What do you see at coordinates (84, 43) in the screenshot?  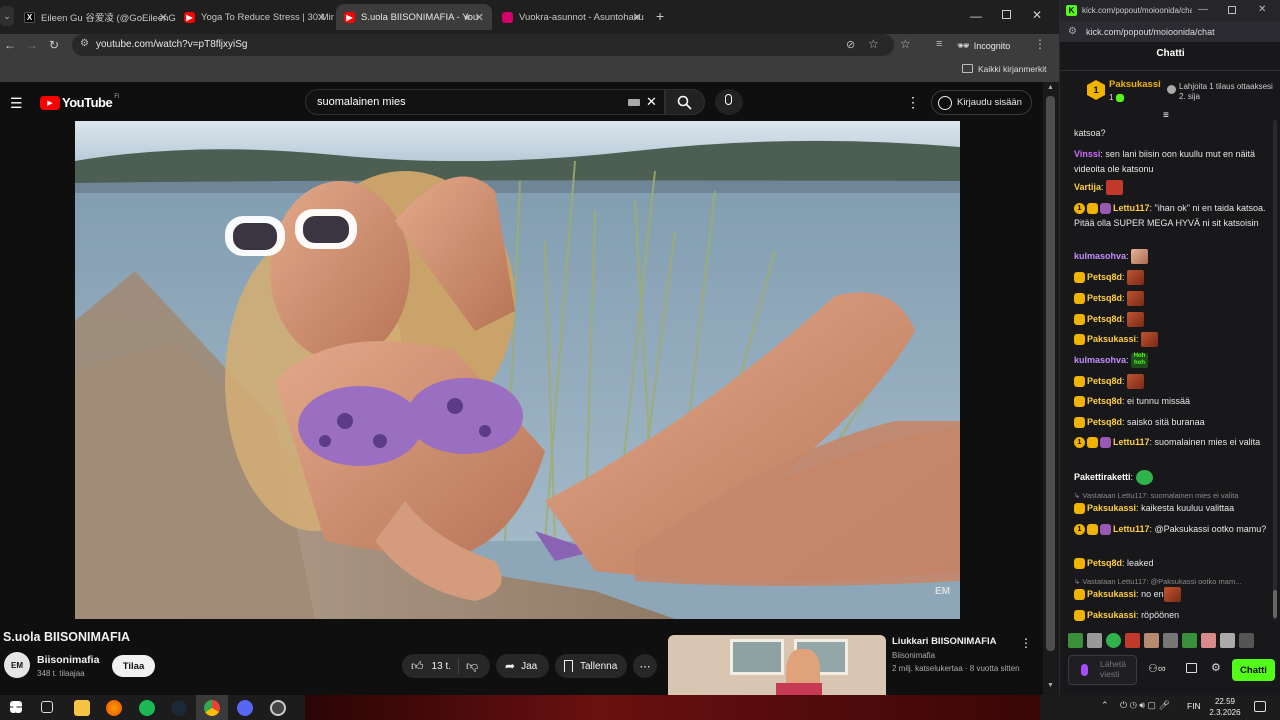 I see `site-info-icon: ⚙` at bounding box center [84, 43].